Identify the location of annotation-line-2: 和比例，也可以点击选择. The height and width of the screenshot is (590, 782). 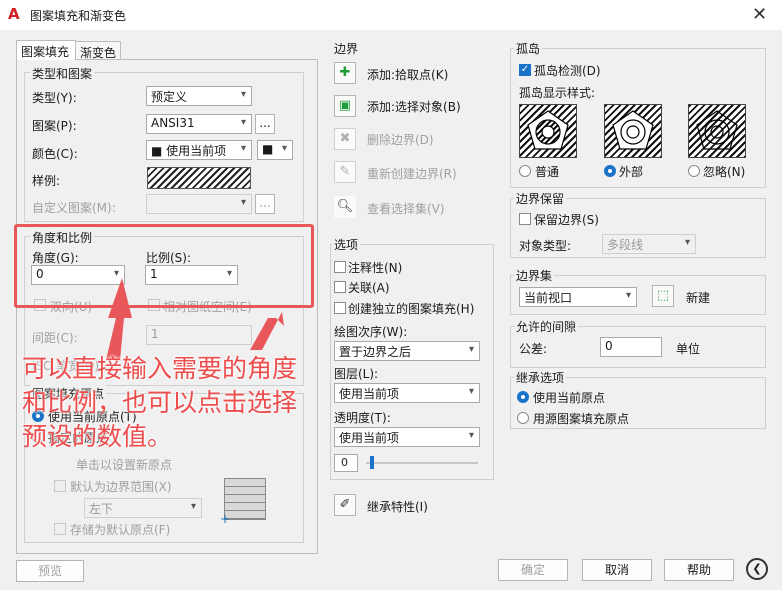
(160, 402).